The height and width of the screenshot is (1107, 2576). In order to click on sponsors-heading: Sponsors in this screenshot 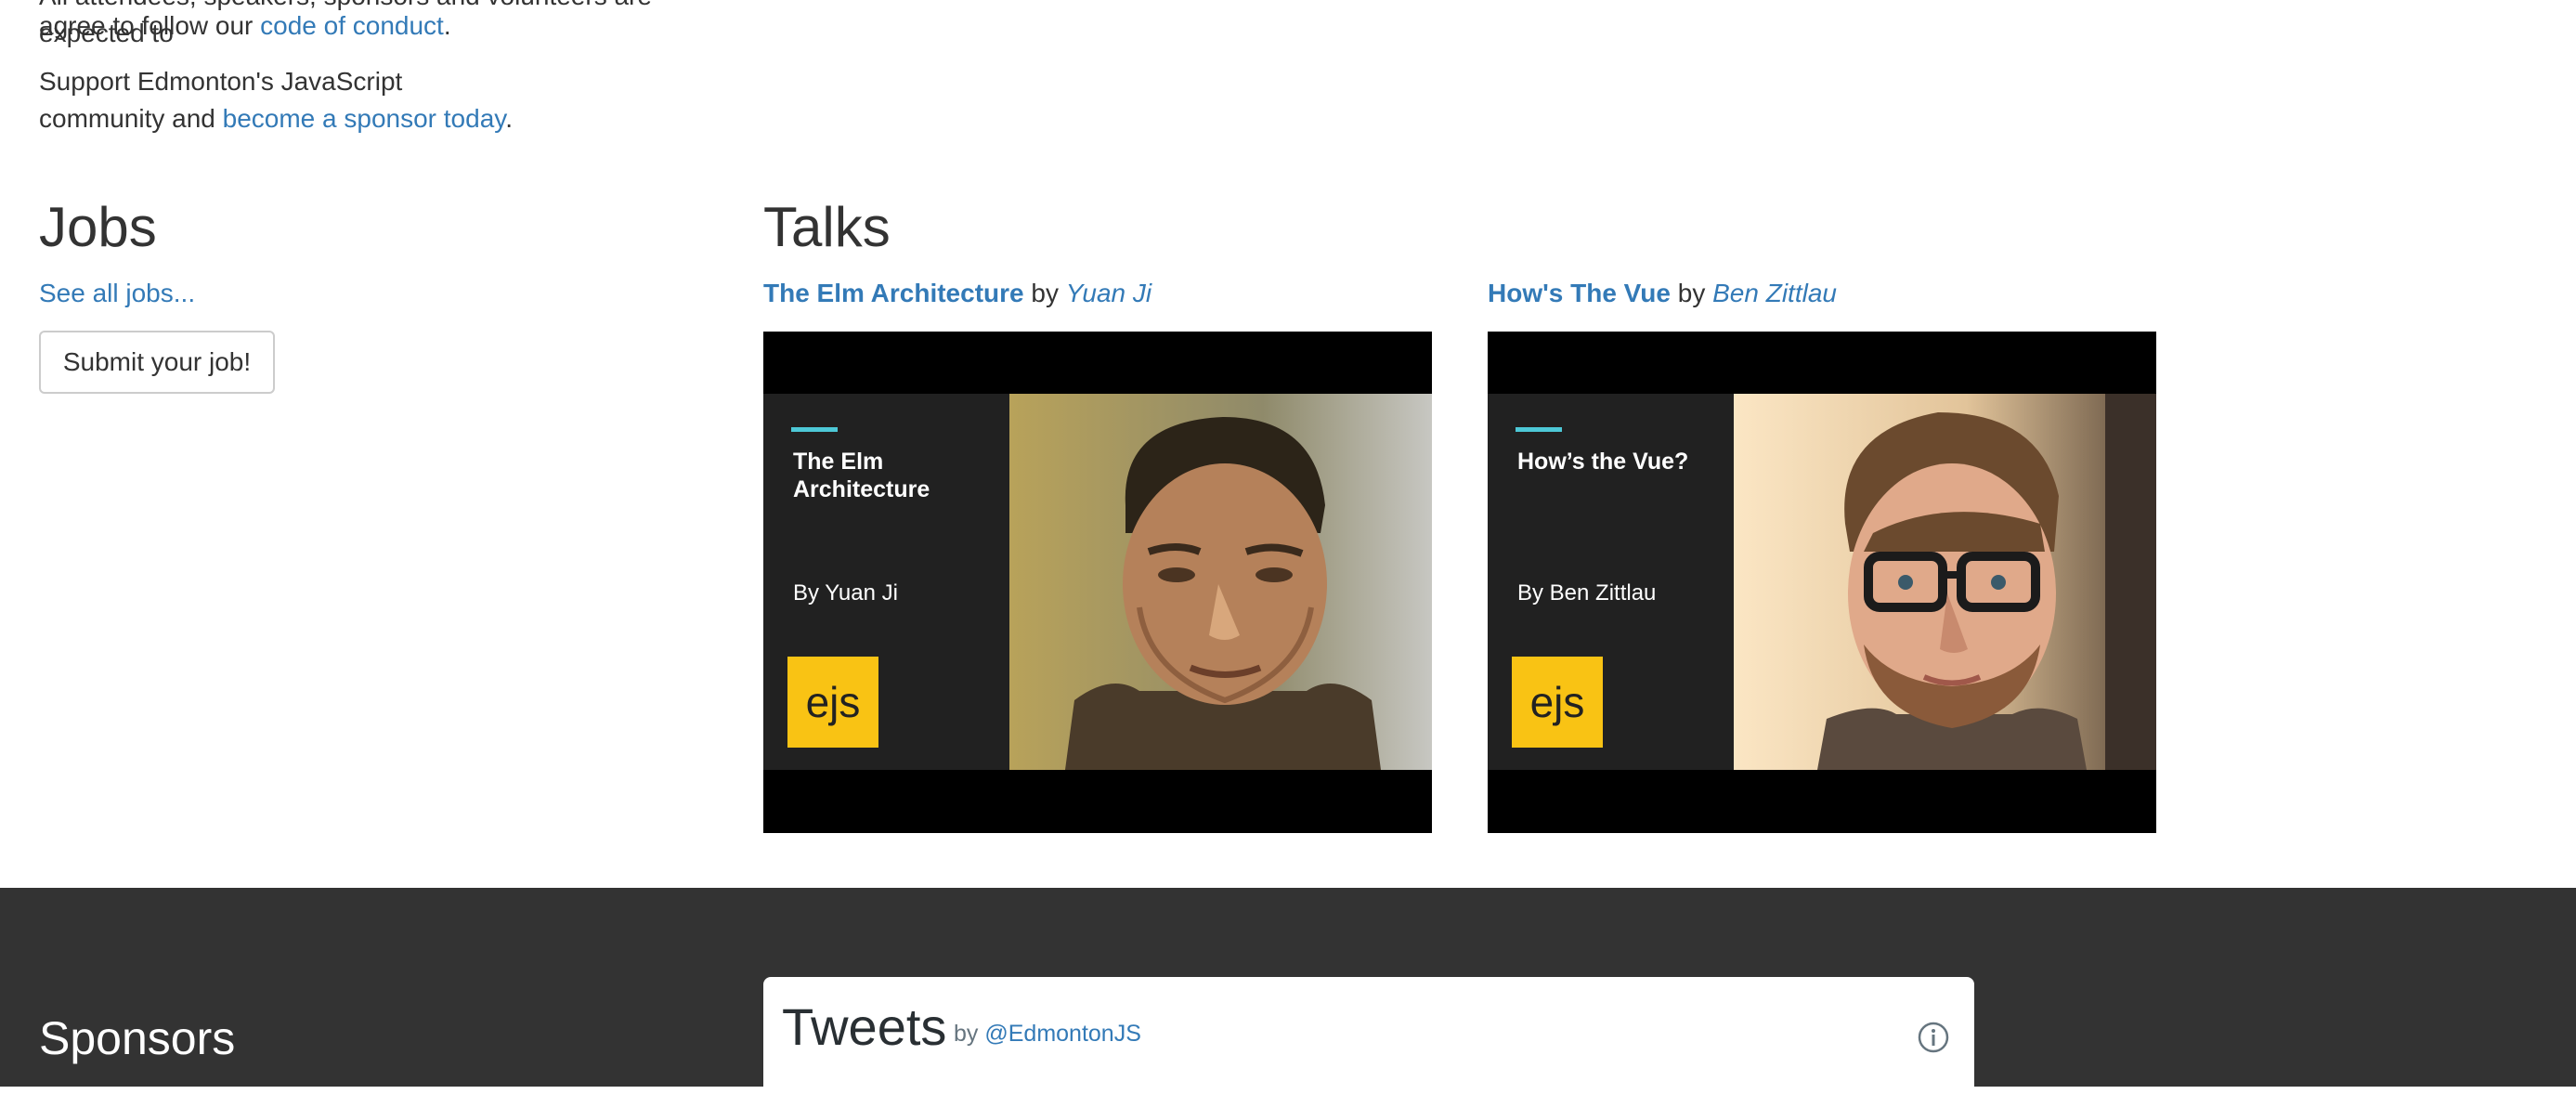, I will do `click(137, 1038)`.